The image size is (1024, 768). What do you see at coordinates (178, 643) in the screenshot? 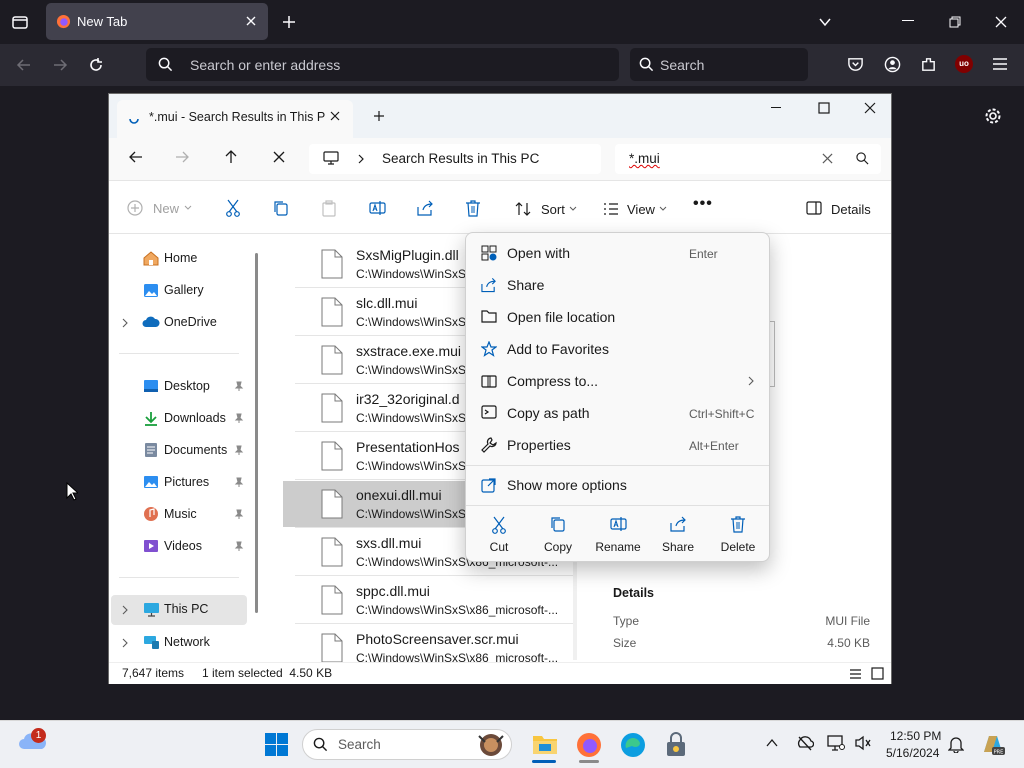
I see `sidebar-item-network: Network` at bounding box center [178, 643].